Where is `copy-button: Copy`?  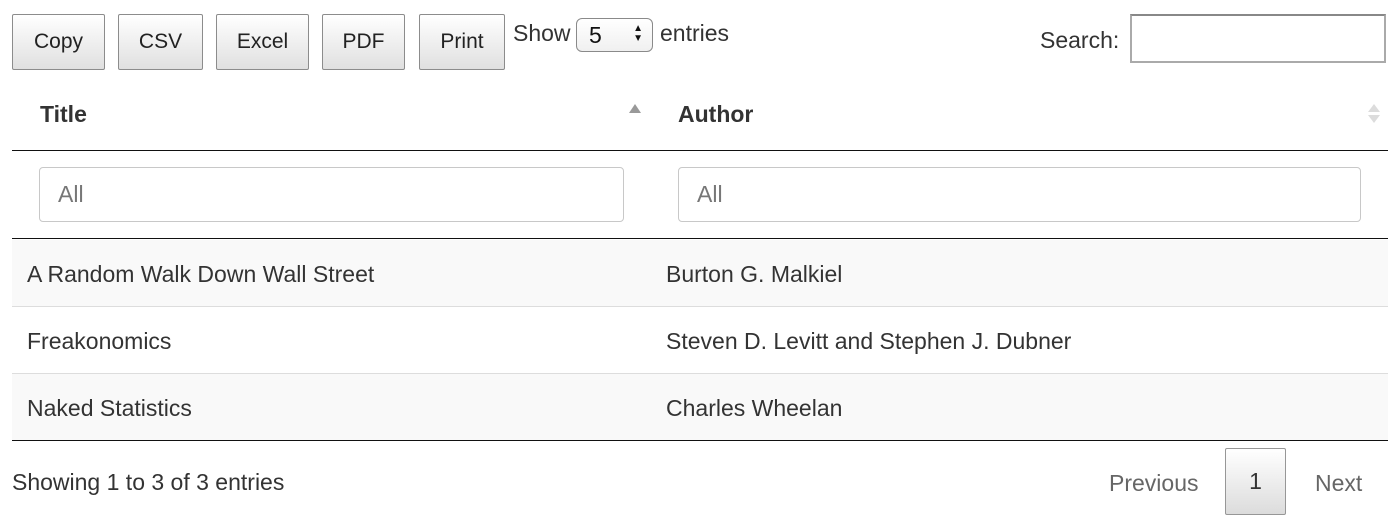
copy-button: Copy is located at coordinates (58, 42).